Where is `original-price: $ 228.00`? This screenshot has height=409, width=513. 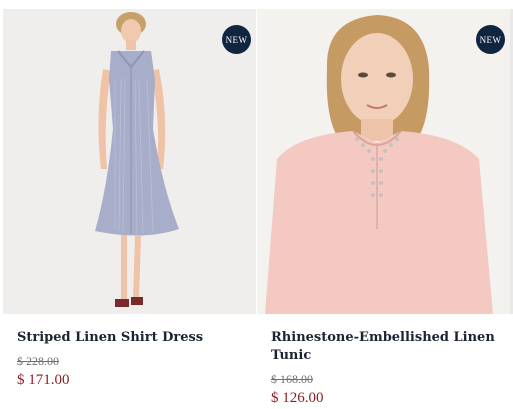
original-price: $ 228.00 is located at coordinates (38, 361).